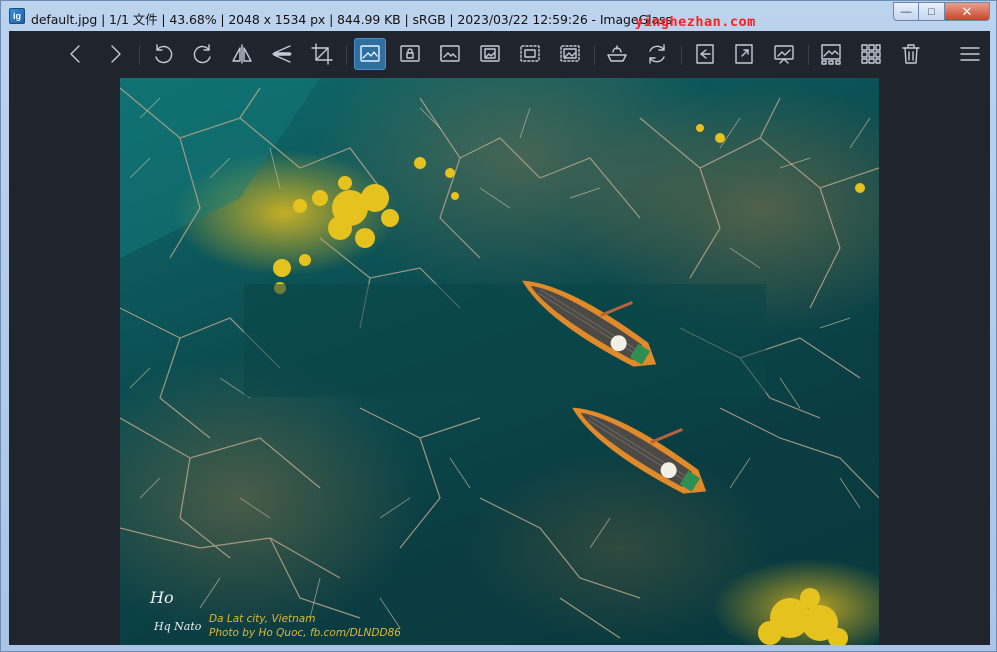 The image size is (997, 652). What do you see at coordinates (17, 16) in the screenshot?
I see `imageglass-app-icon: ig` at bounding box center [17, 16].